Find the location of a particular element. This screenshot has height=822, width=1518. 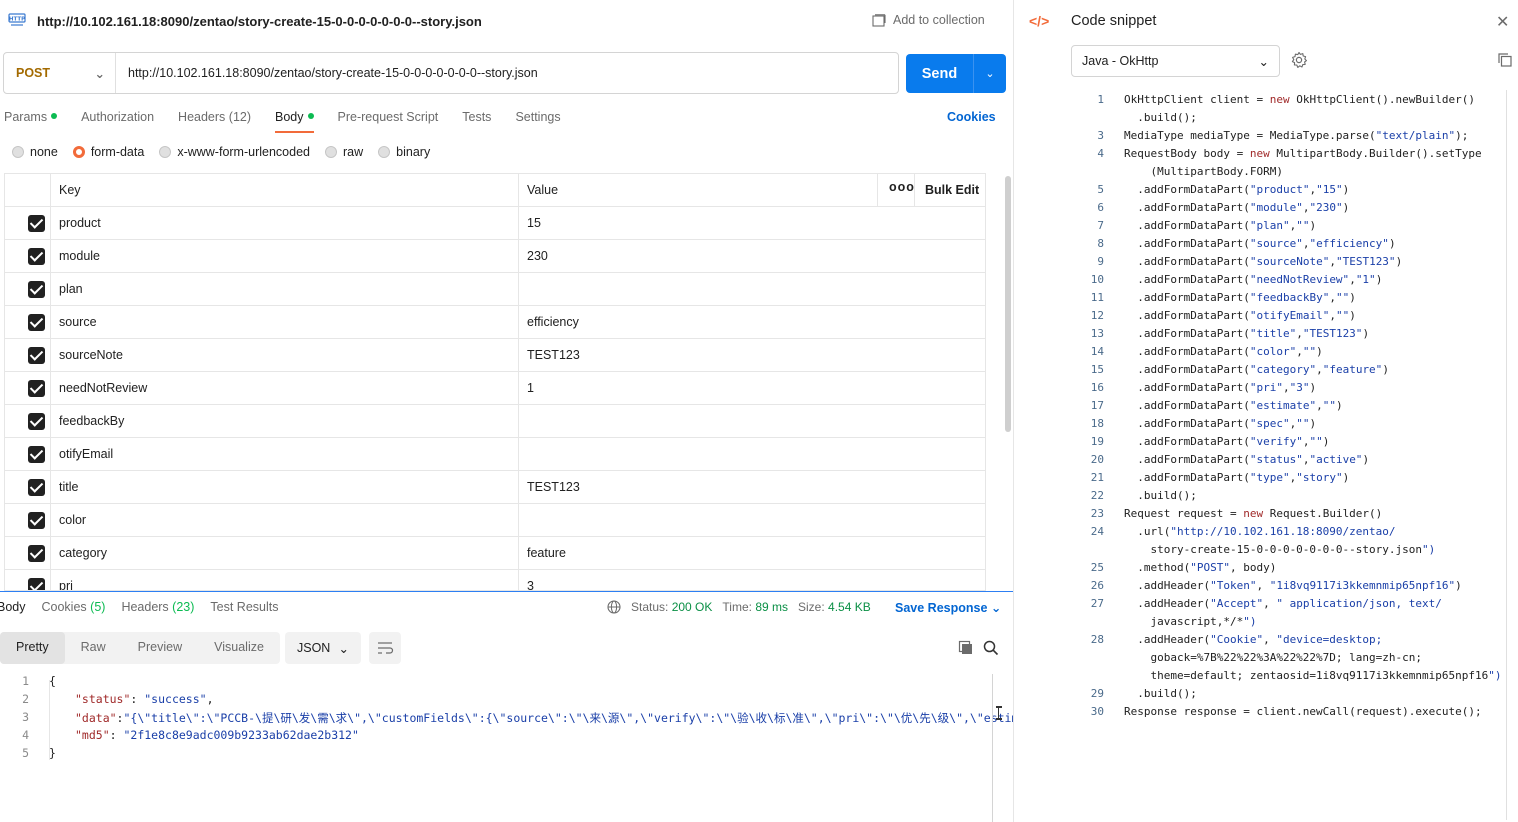

globe-icon is located at coordinates (614, 607).